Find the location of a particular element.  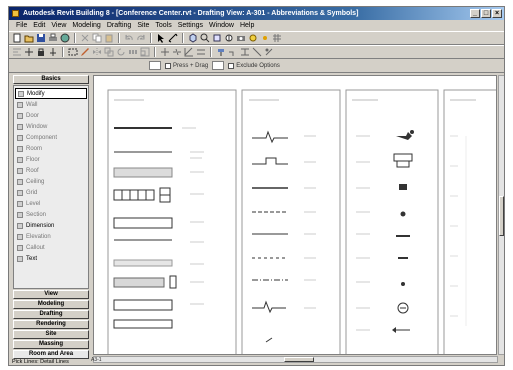

text-icon is located at coordinates (20, 258).